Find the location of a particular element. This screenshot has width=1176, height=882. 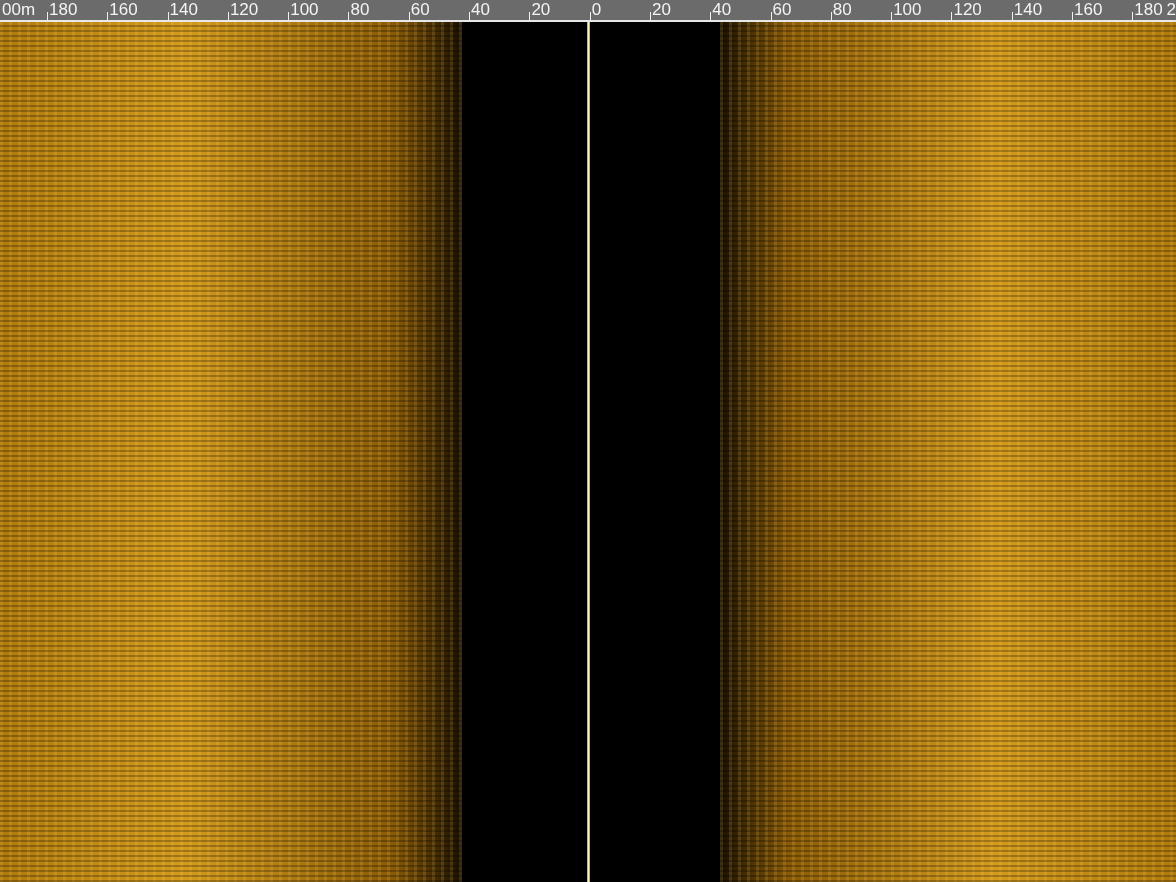

ruler-label: 2 is located at coordinates (1171, 10).